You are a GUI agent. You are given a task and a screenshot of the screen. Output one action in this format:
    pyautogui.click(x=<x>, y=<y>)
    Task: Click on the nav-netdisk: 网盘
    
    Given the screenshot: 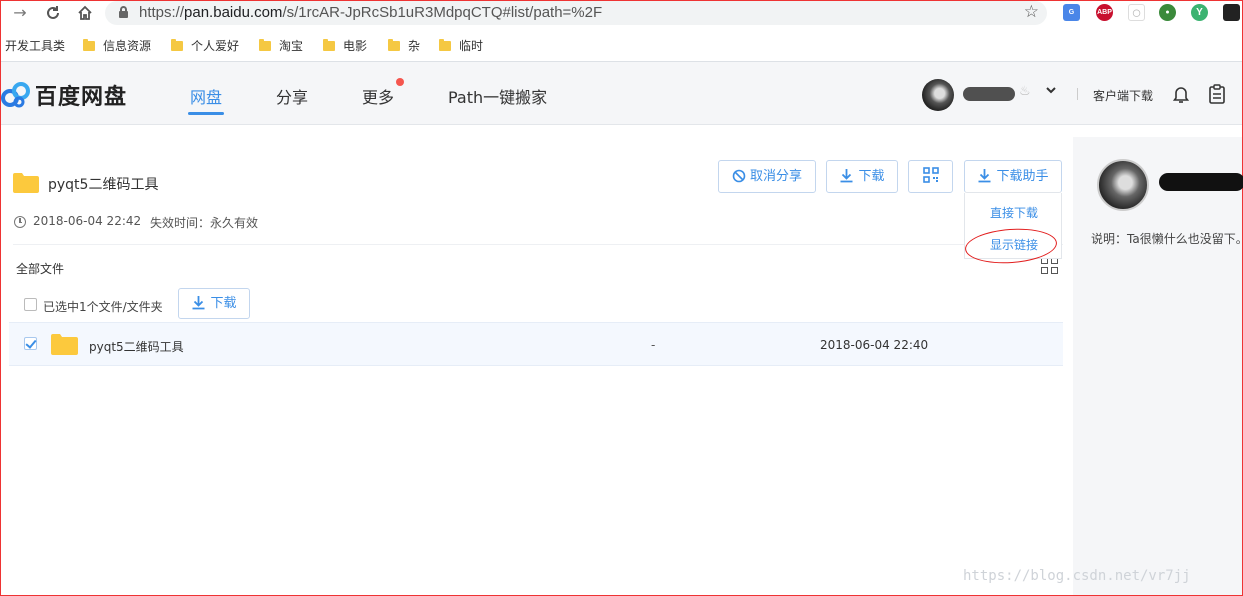 What is the action you would take?
    pyautogui.click(x=206, y=96)
    